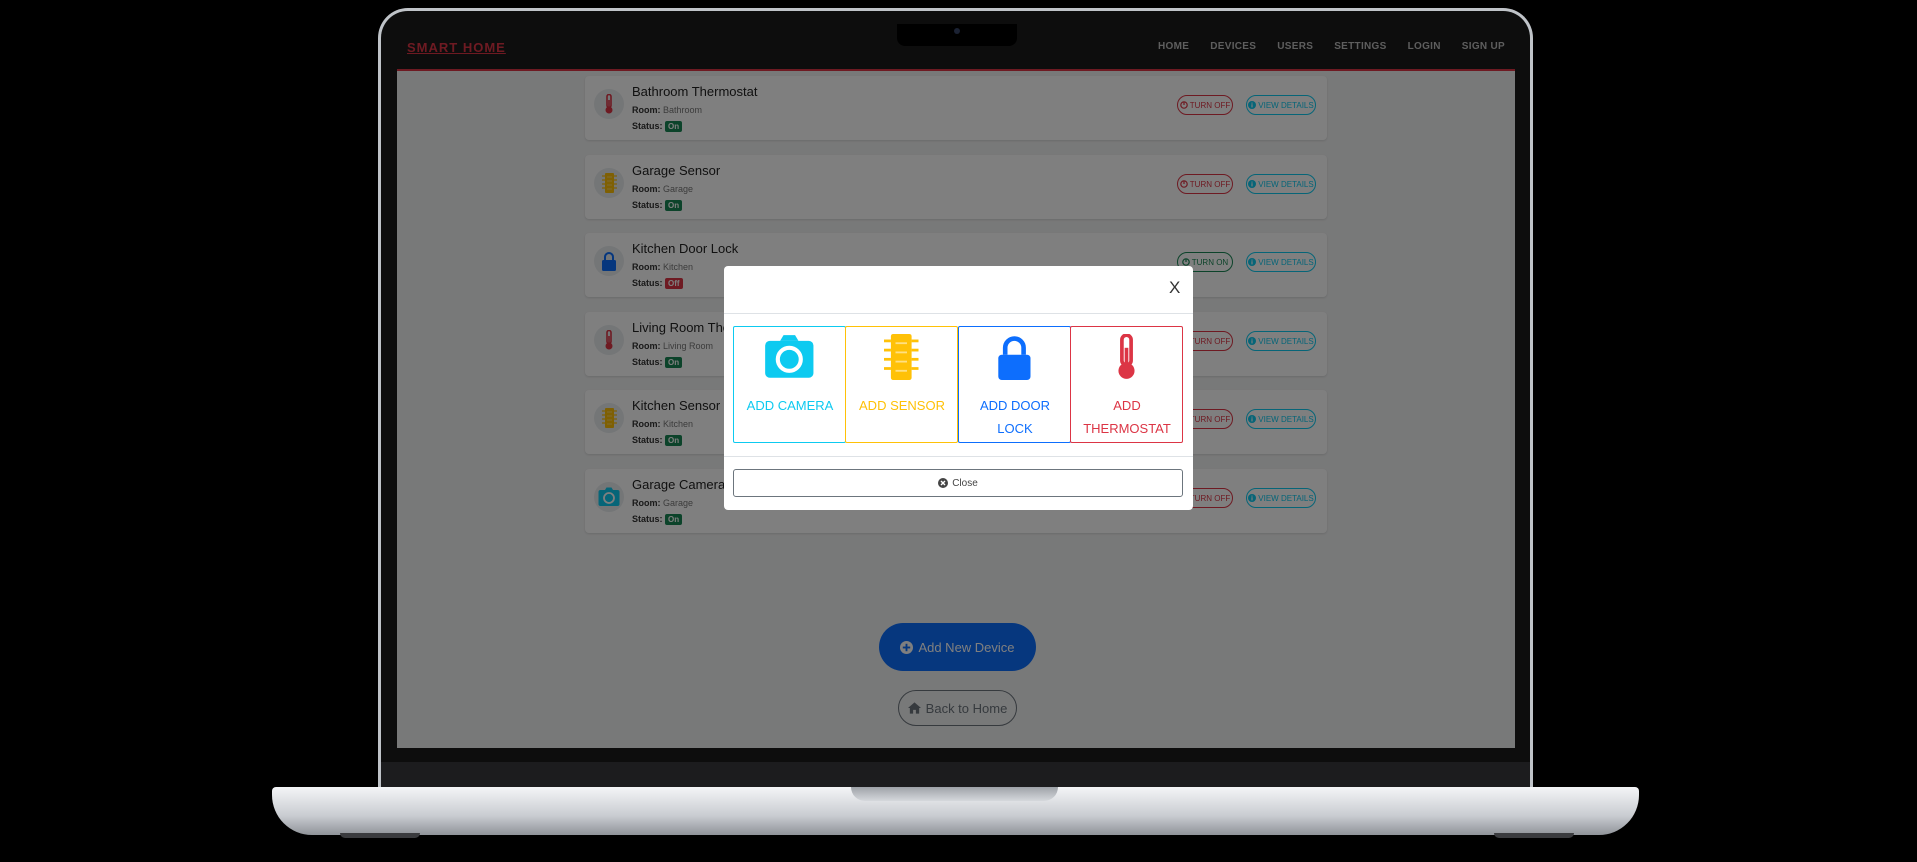 This screenshot has width=1917, height=862. Describe the element at coordinates (1014, 384) in the screenshot. I see `add-option-lock: ADD DOOR LOCK` at that location.